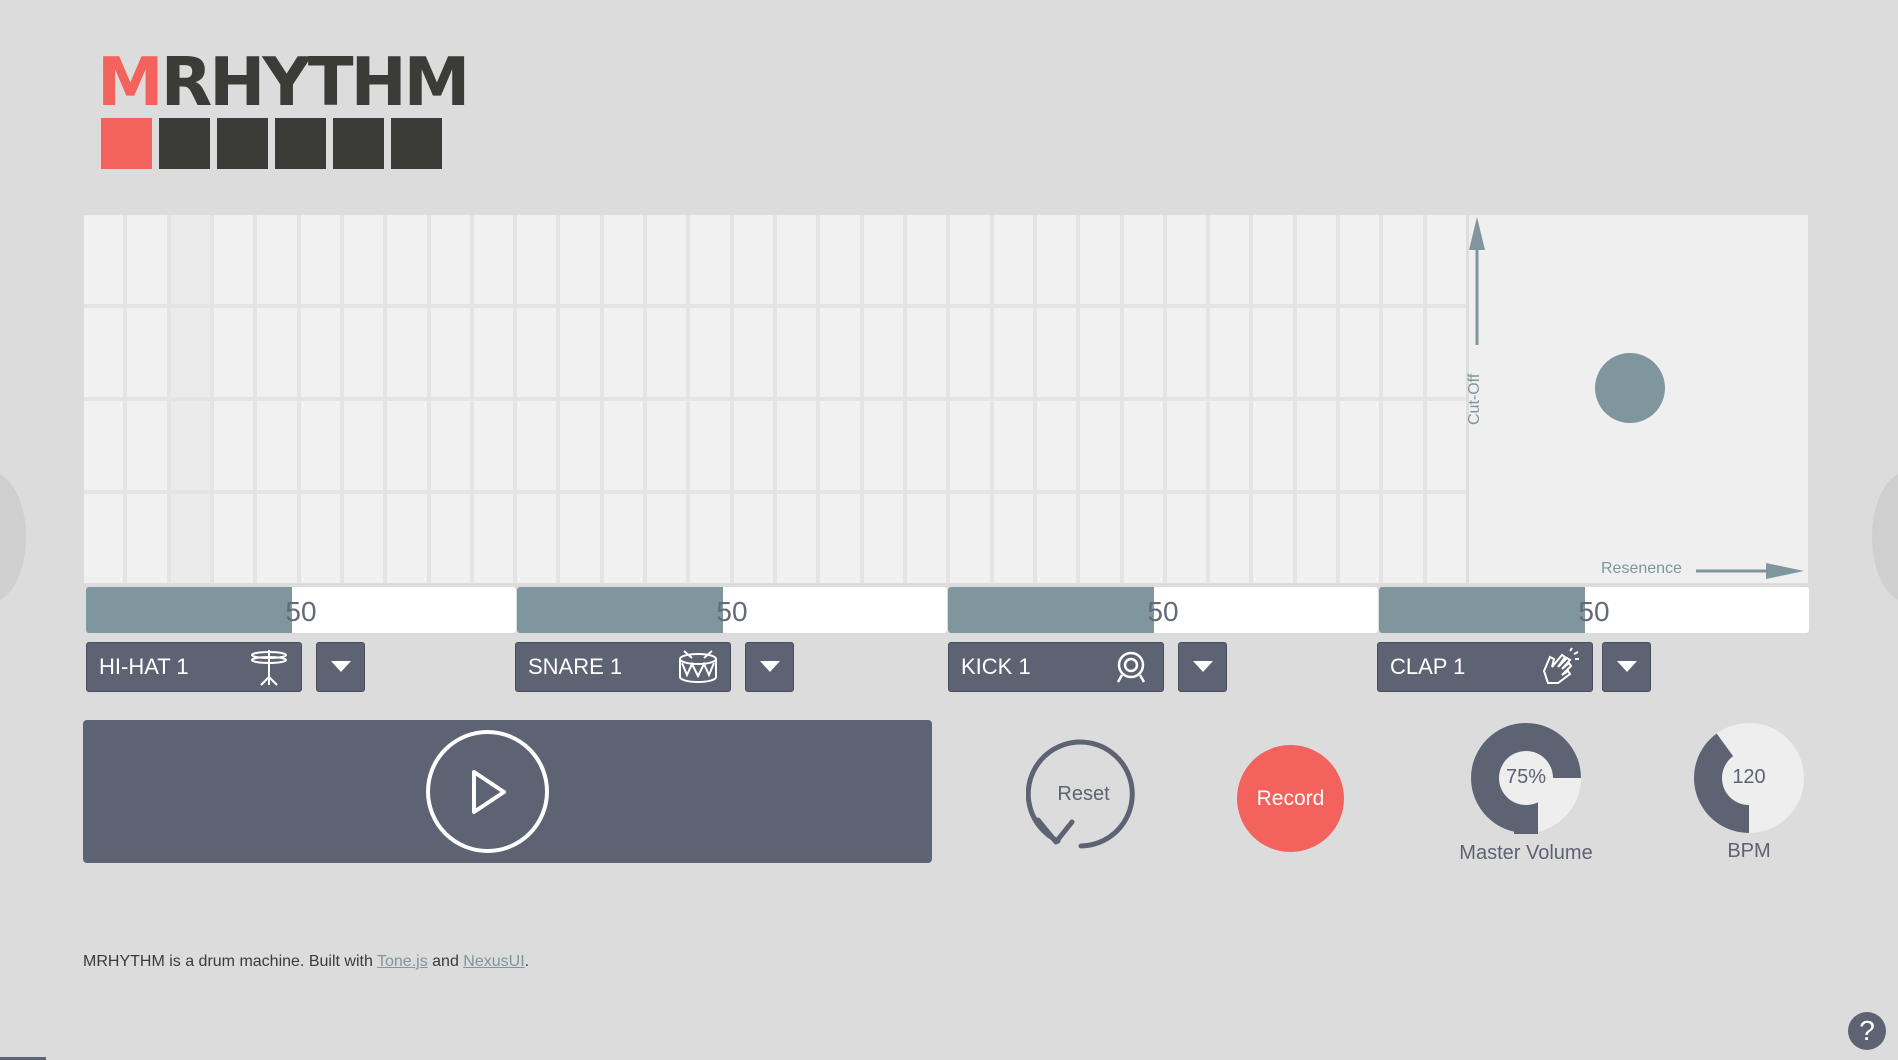 The image size is (1898, 1060). I want to click on tonejs-link: Tone.js, so click(402, 961).